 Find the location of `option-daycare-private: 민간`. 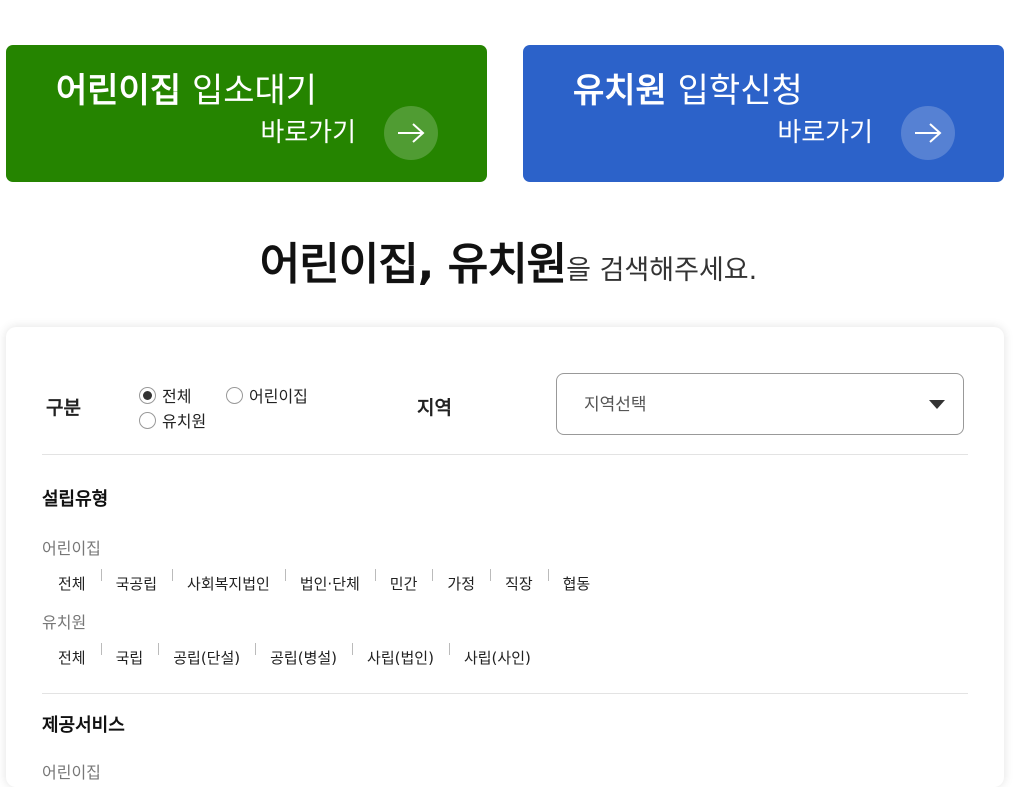

option-daycare-private: 민간 is located at coordinates (403, 581).